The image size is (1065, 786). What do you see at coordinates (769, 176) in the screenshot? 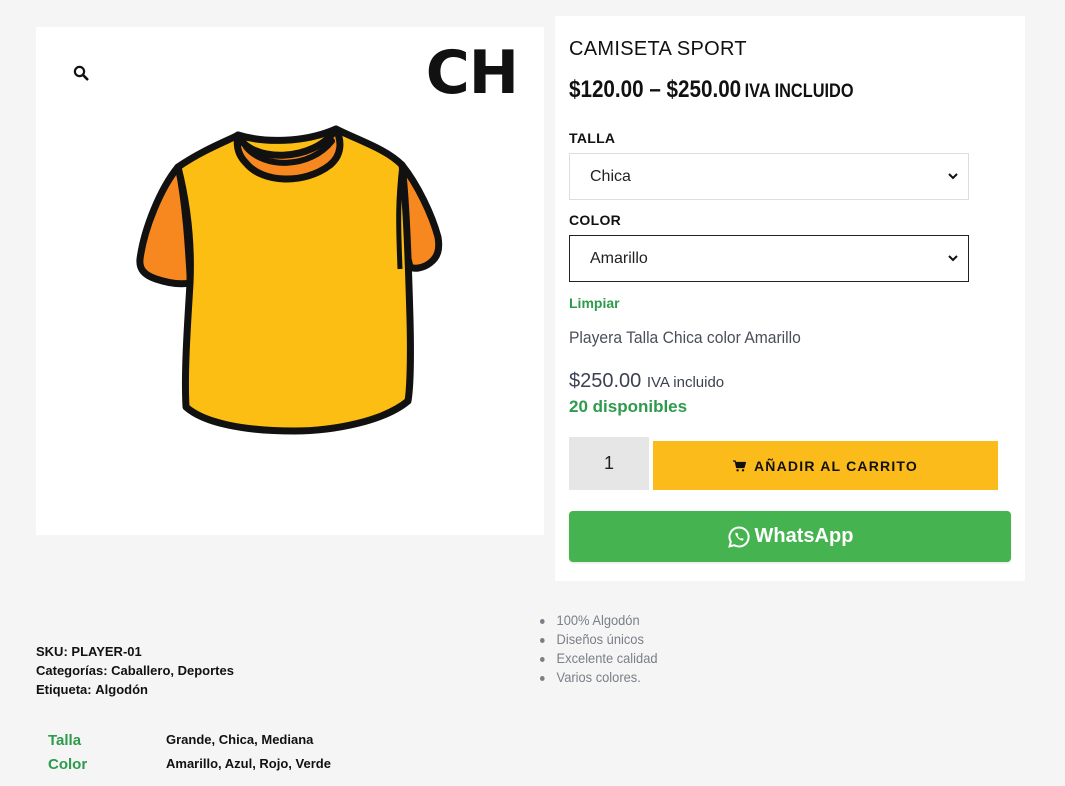
I see `size-select: Chica` at bounding box center [769, 176].